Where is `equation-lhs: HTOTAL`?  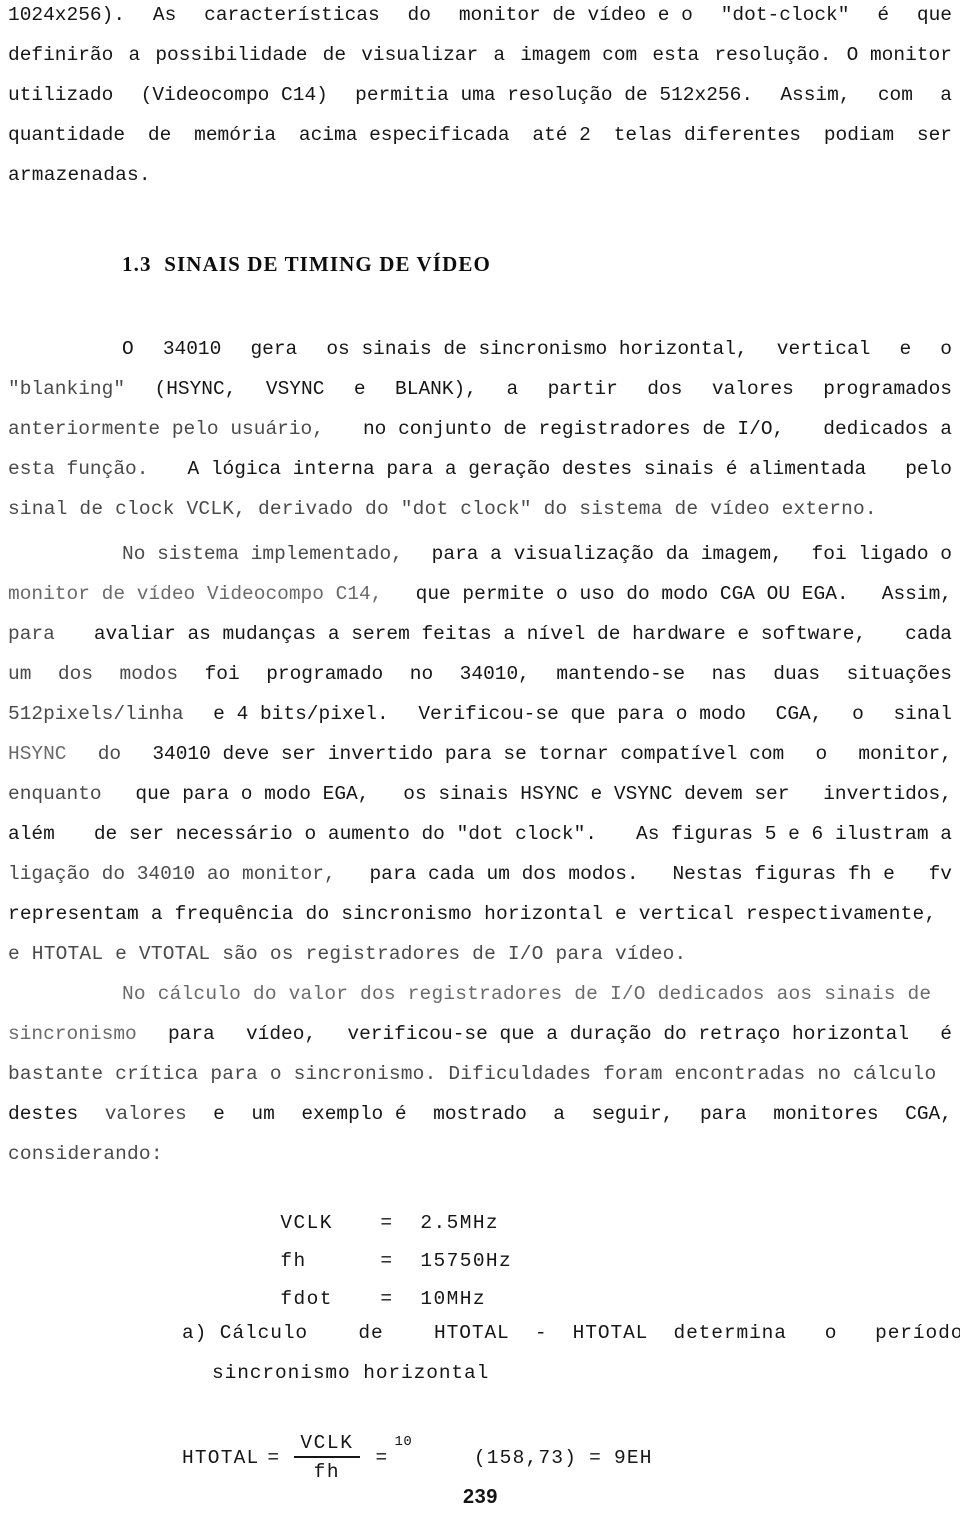
equation-lhs: HTOTAL is located at coordinates (221, 1458).